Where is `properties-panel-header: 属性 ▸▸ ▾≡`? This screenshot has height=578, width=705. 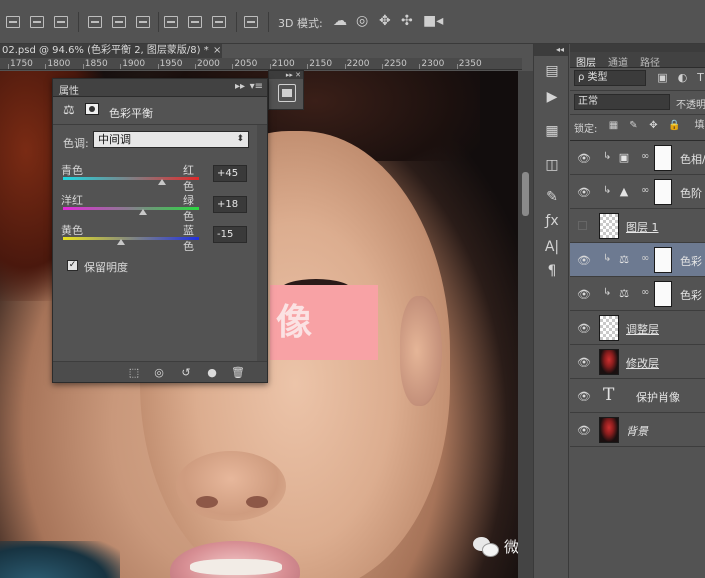 properties-panel-header: 属性 ▸▸ ▾≡ is located at coordinates (160, 88).